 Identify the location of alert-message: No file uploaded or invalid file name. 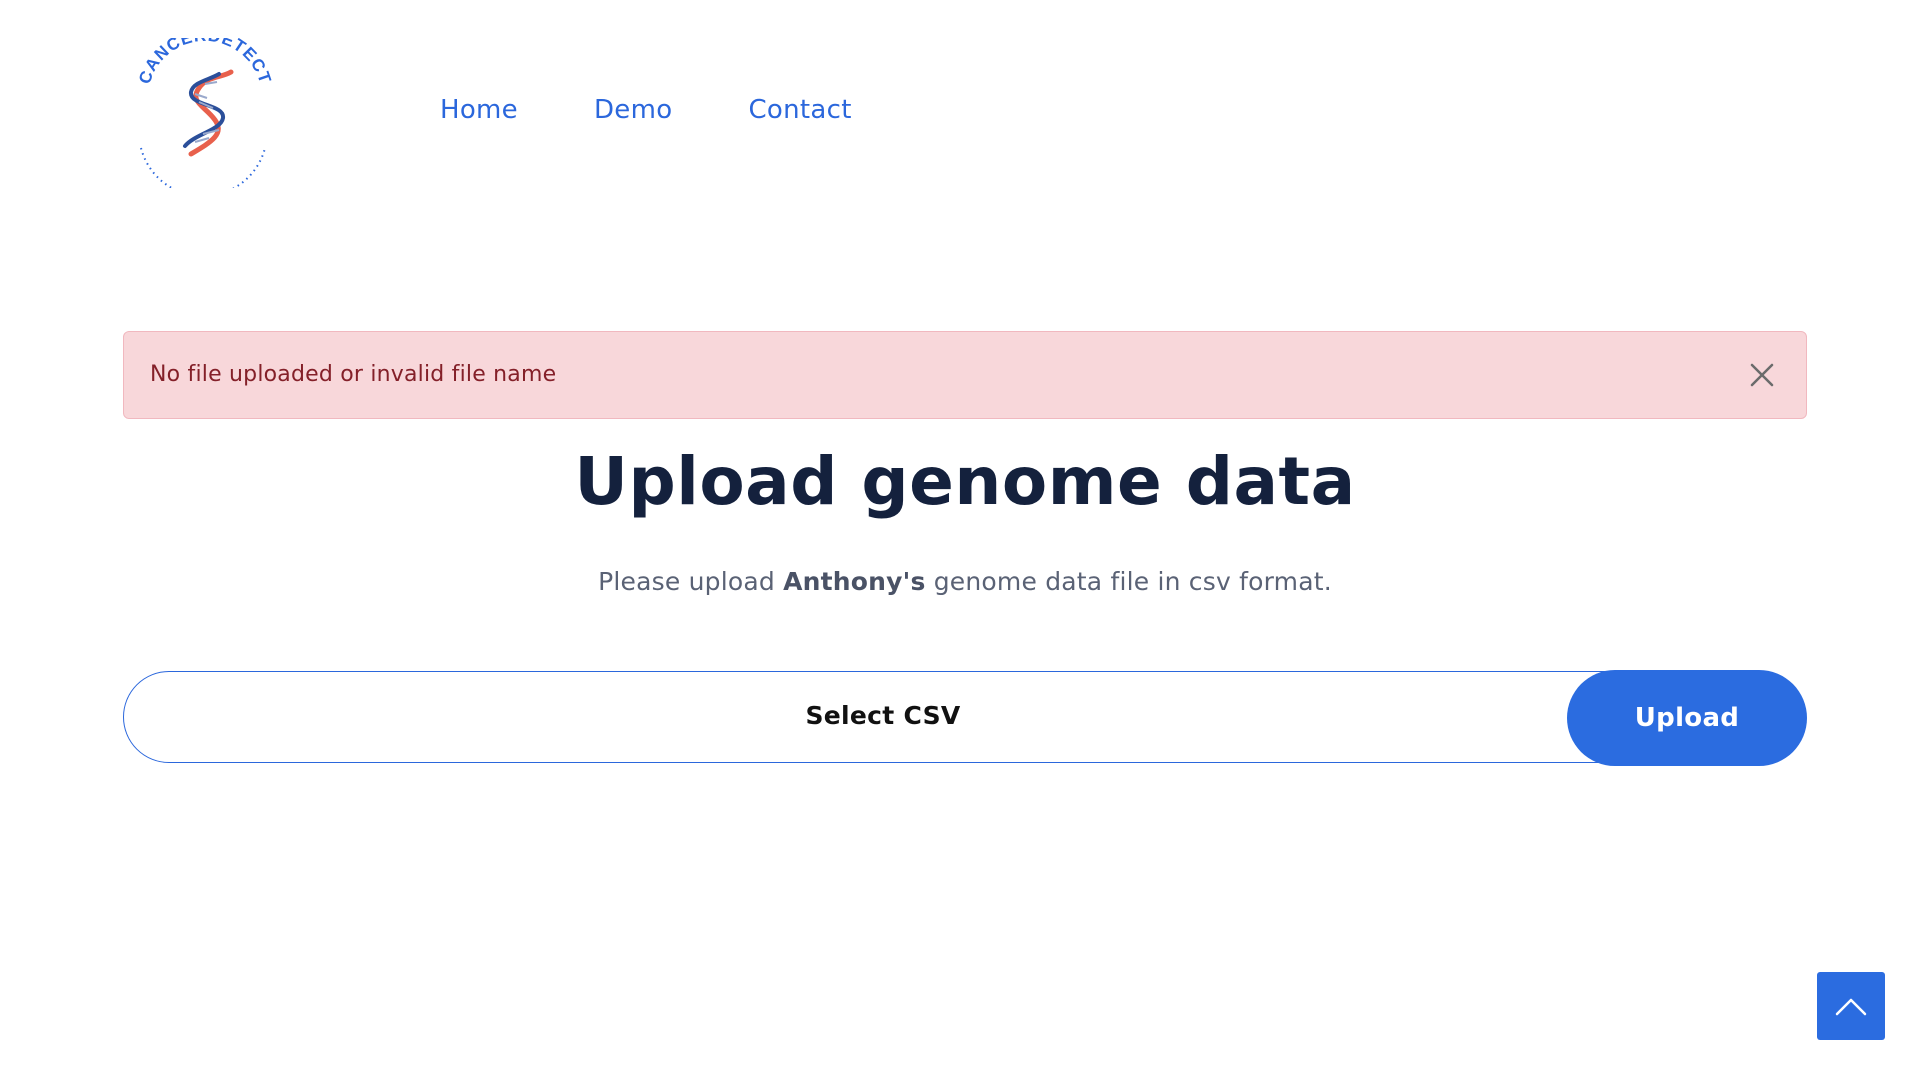
(353, 374).